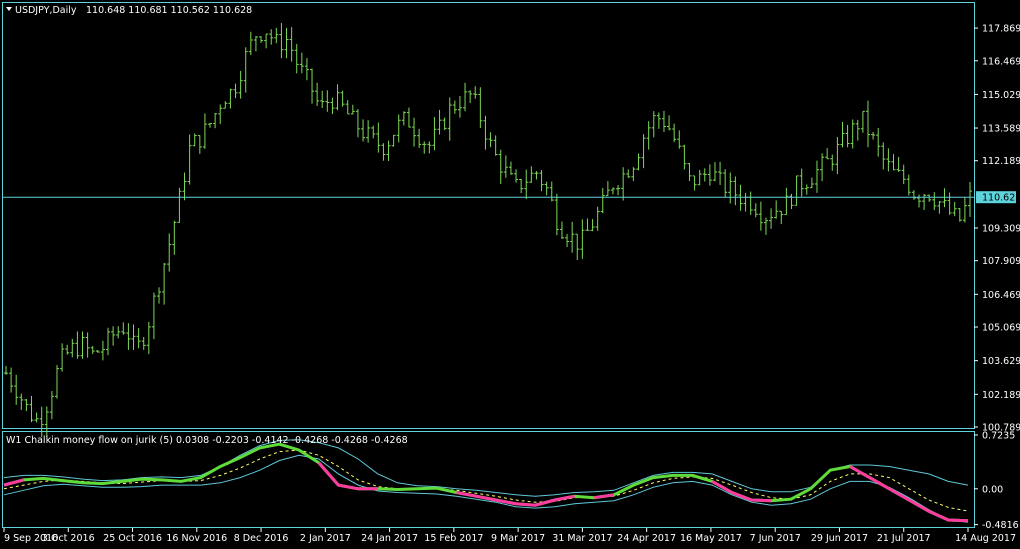  I want to click on current-price-label: 110.628, so click(1001, 198).